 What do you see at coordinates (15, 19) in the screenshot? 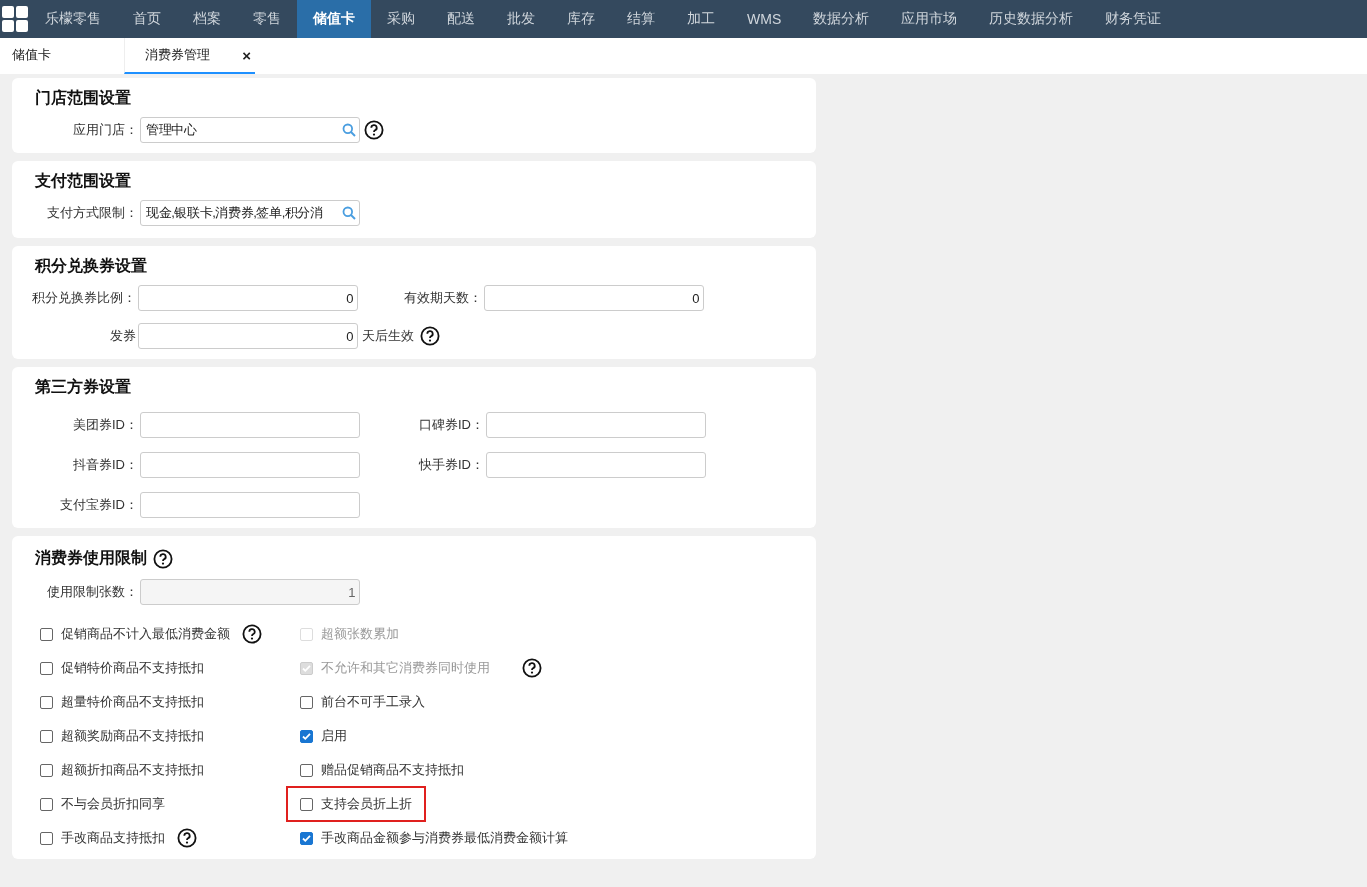
I see `app-logo-icon` at bounding box center [15, 19].